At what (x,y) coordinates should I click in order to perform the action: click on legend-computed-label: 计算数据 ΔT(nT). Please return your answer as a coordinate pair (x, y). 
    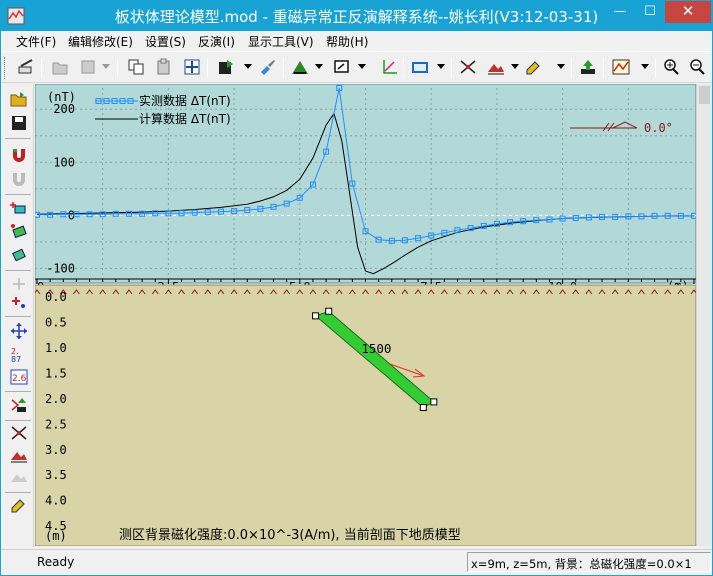
    Looking at the image, I should click on (185, 118).